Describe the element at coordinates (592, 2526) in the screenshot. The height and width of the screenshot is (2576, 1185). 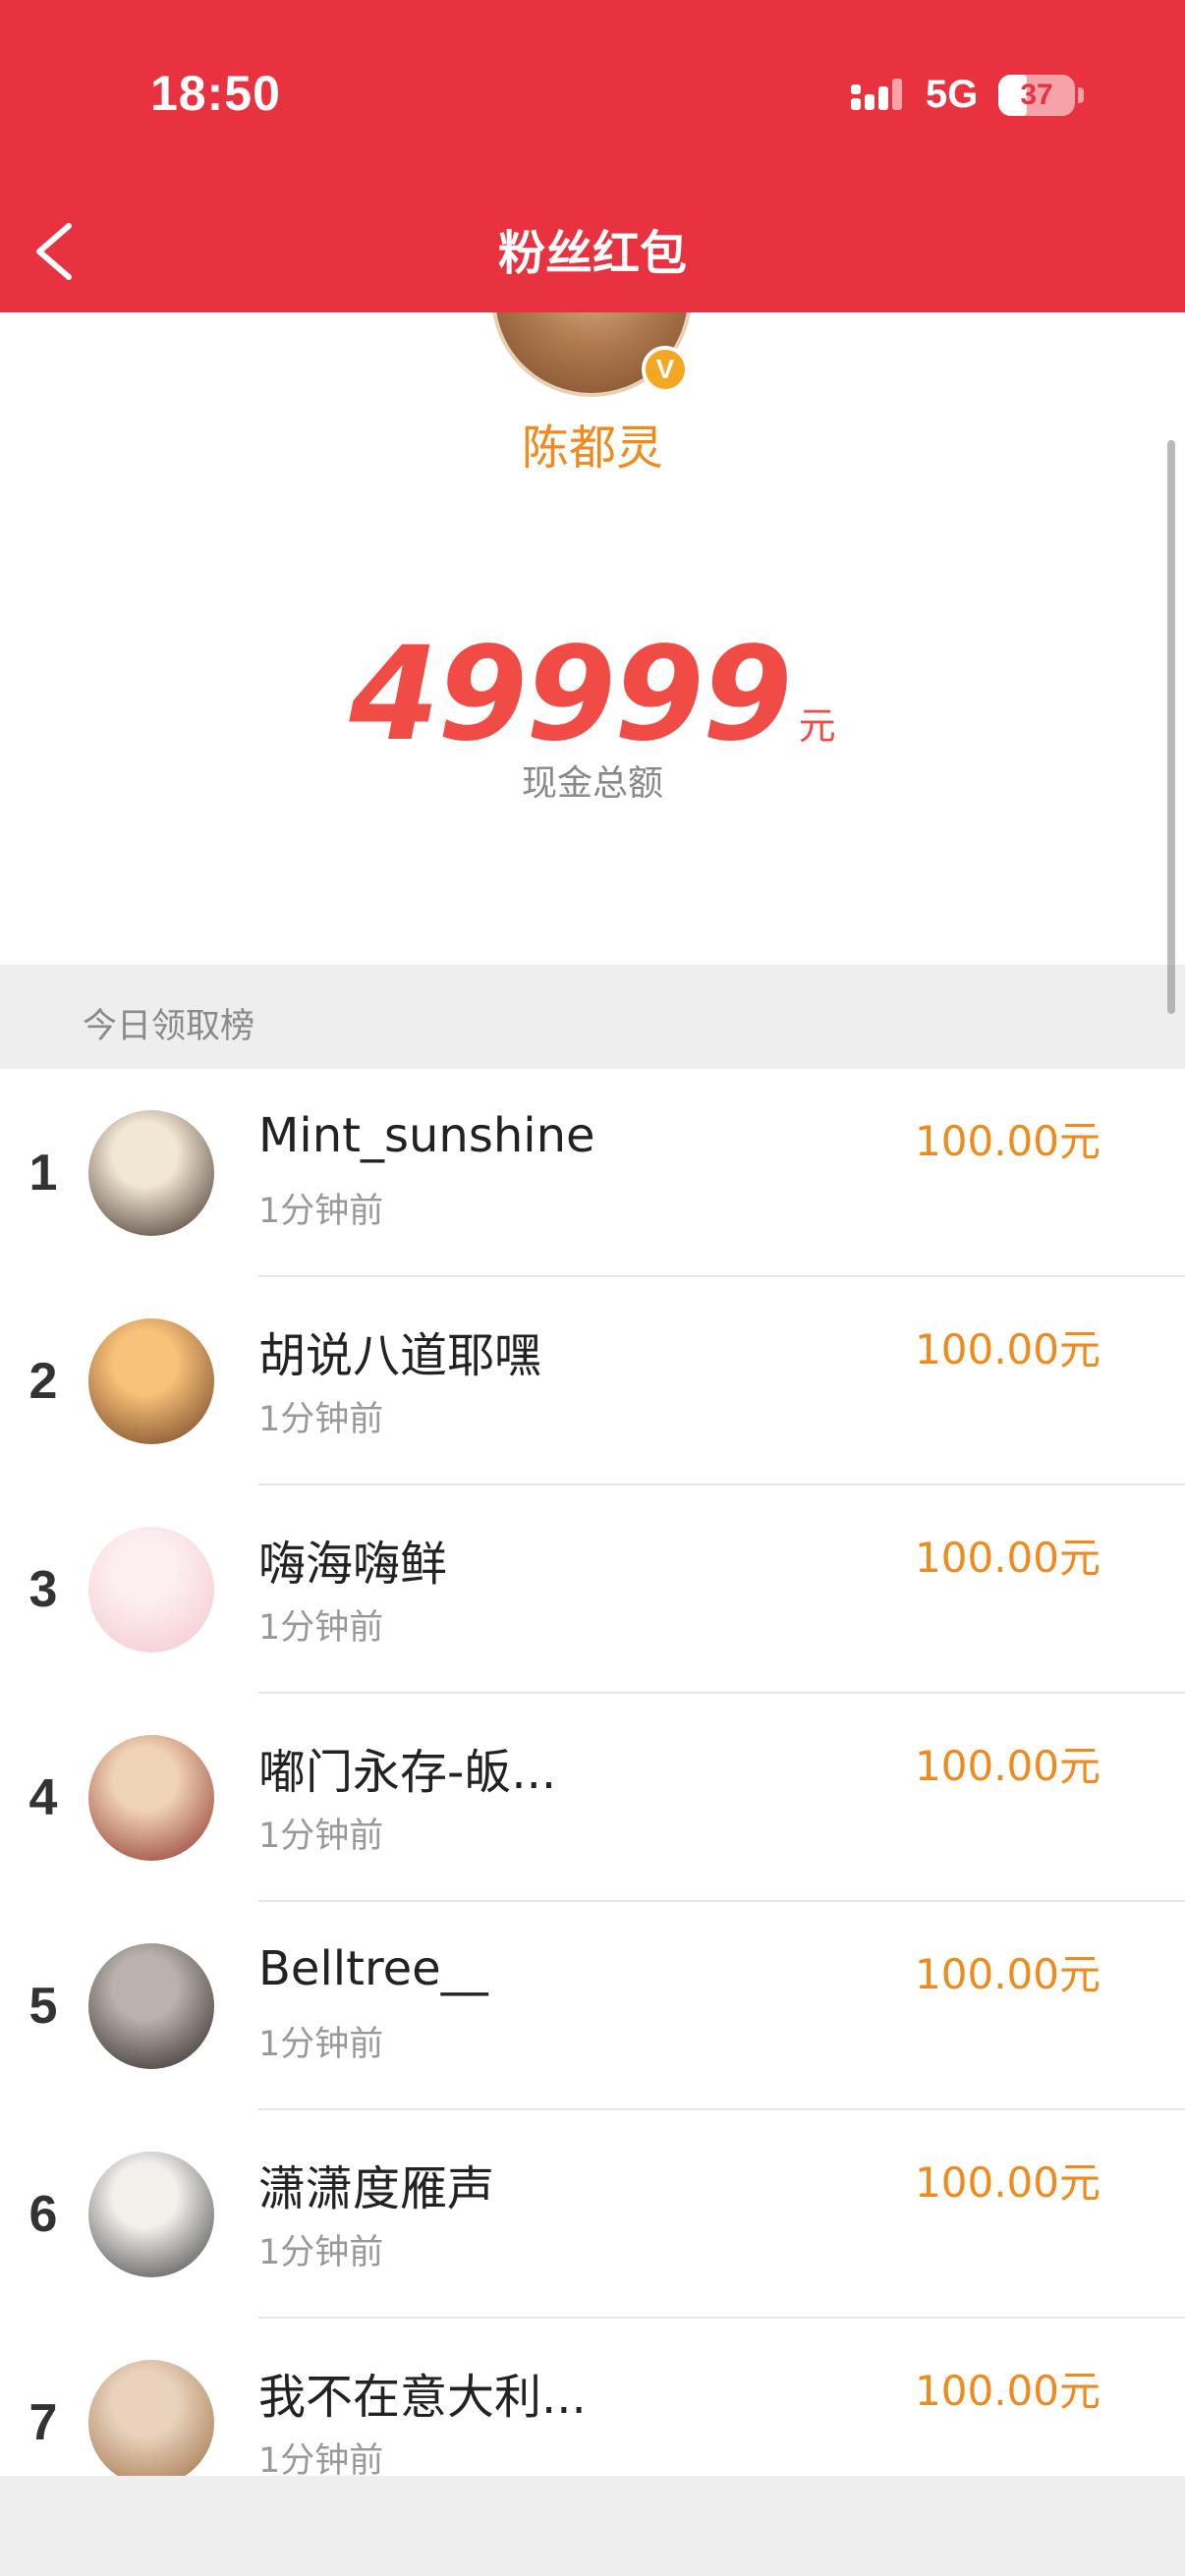
I see `bottom-bar` at that location.